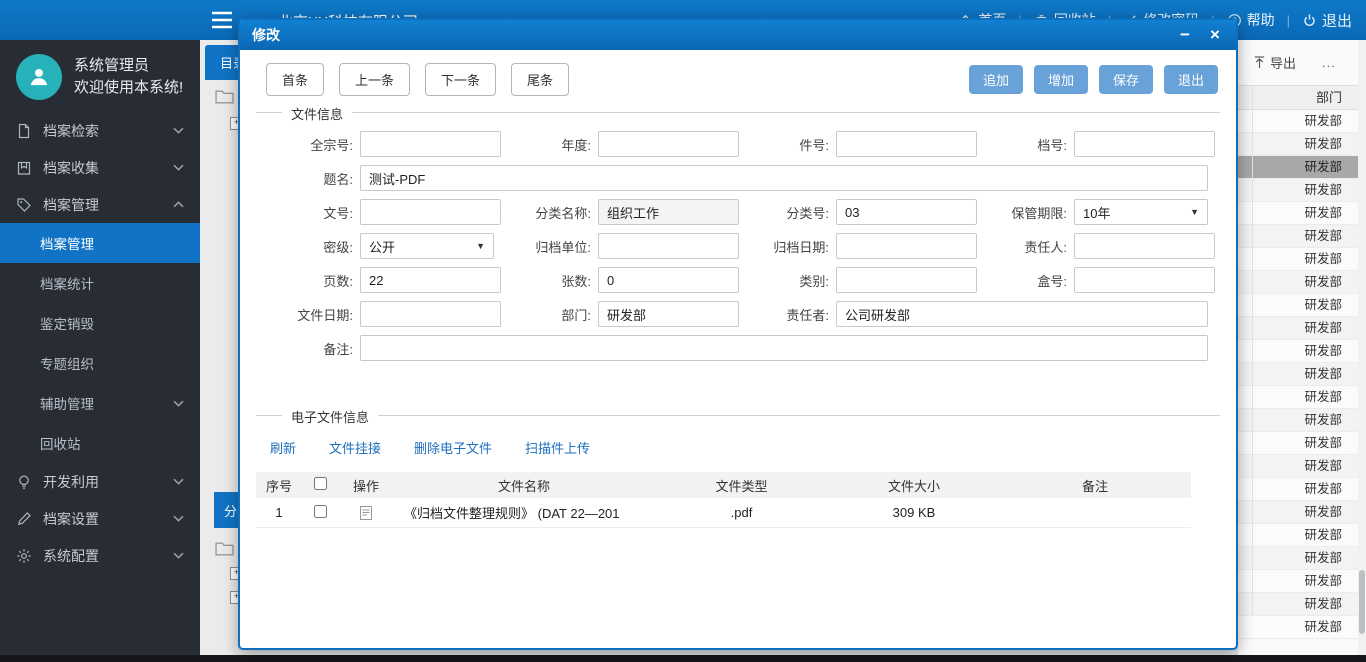 This screenshot has height=662, width=1366. What do you see at coordinates (320, 483) in the screenshot?
I see `select-all-checkbox` at bounding box center [320, 483].